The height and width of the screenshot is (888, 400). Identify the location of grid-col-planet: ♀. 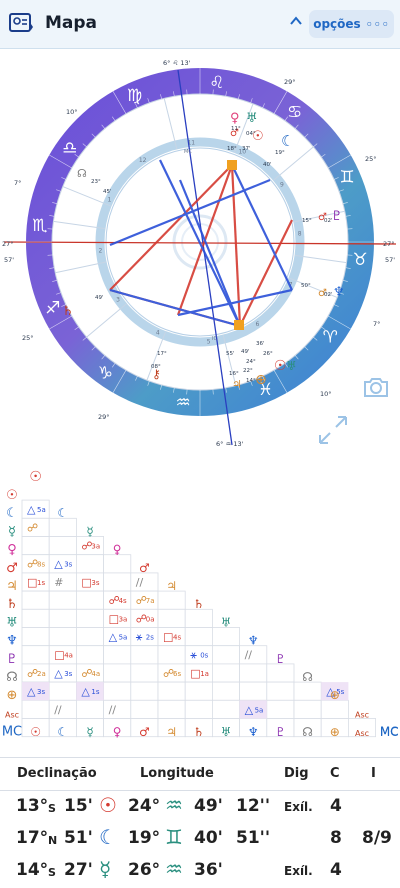
(117, 732).